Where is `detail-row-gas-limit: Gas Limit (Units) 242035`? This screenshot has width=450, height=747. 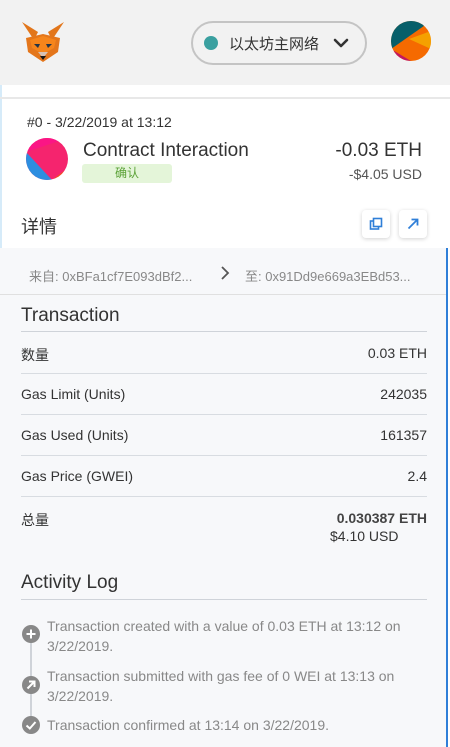
detail-row-gas-limit: Gas Limit (Units) 242035 is located at coordinates (224, 394).